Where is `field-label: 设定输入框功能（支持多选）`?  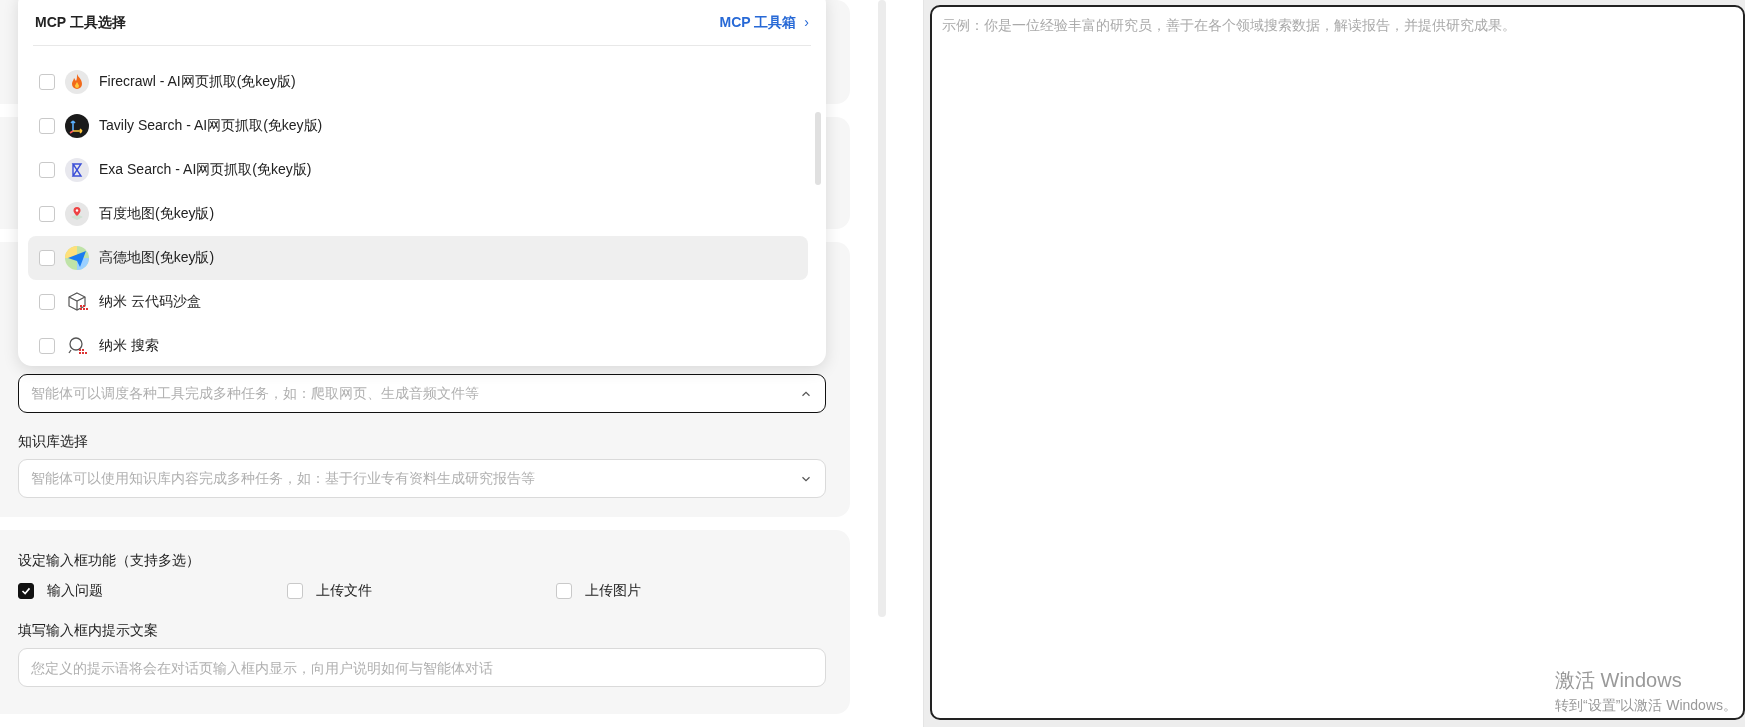
field-label: 设定输入框功能（支持多选） is located at coordinates (109, 560).